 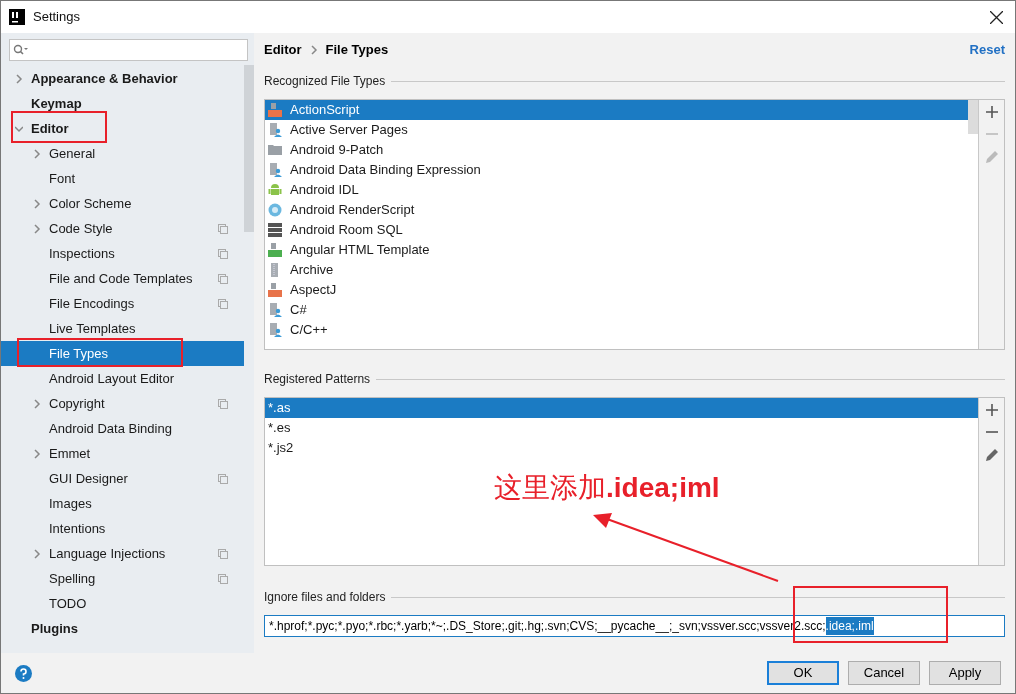 What do you see at coordinates (275, 150) in the screenshot?
I see `folder-icon` at bounding box center [275, 150].